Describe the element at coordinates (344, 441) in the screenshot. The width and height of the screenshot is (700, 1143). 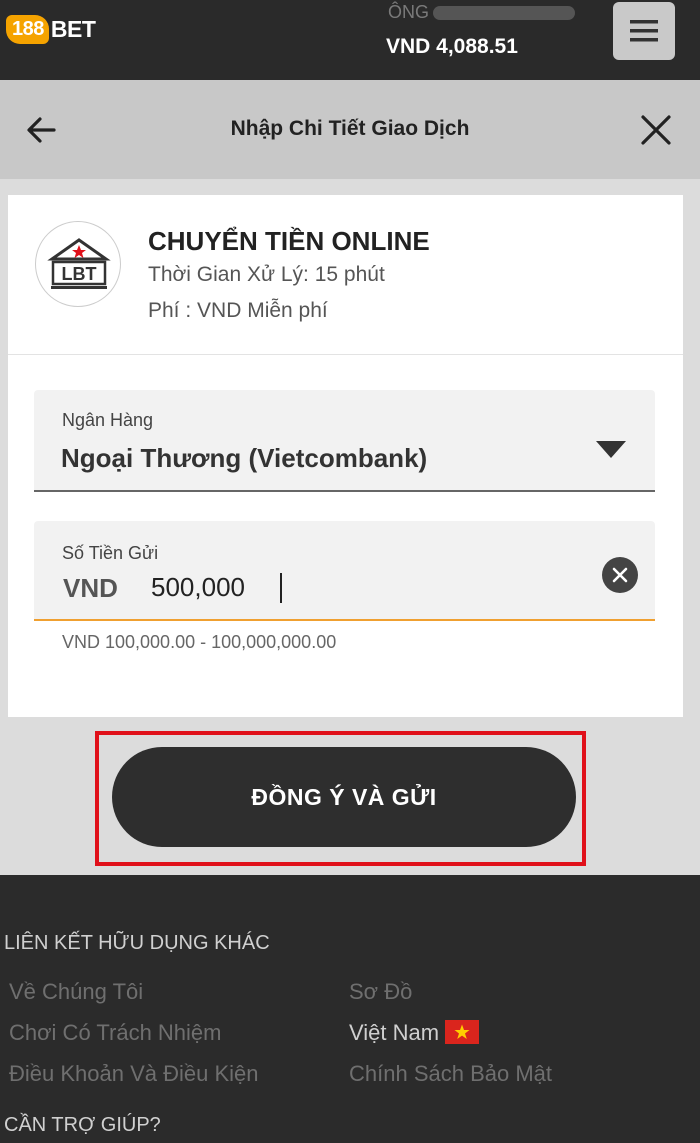
I see `bank-select: Ngân Hàng Ngoại Thương (Vietcombank)` at that location.